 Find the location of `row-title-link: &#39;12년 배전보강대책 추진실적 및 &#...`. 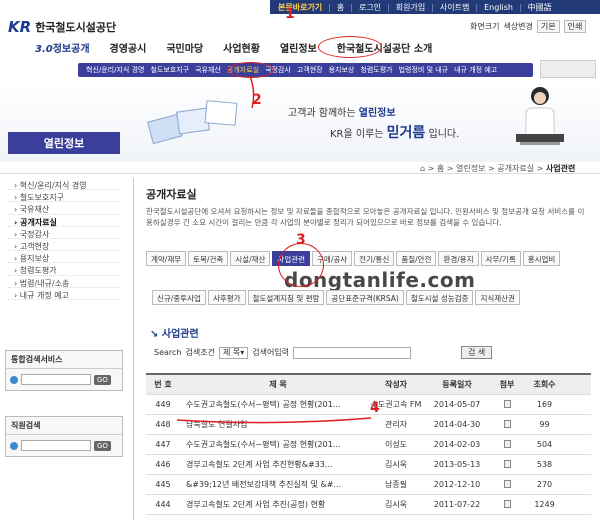

row-title-link: &#39;12년 배전보강대책 추진실적 및 &#... is located at coordinates (275, 484).